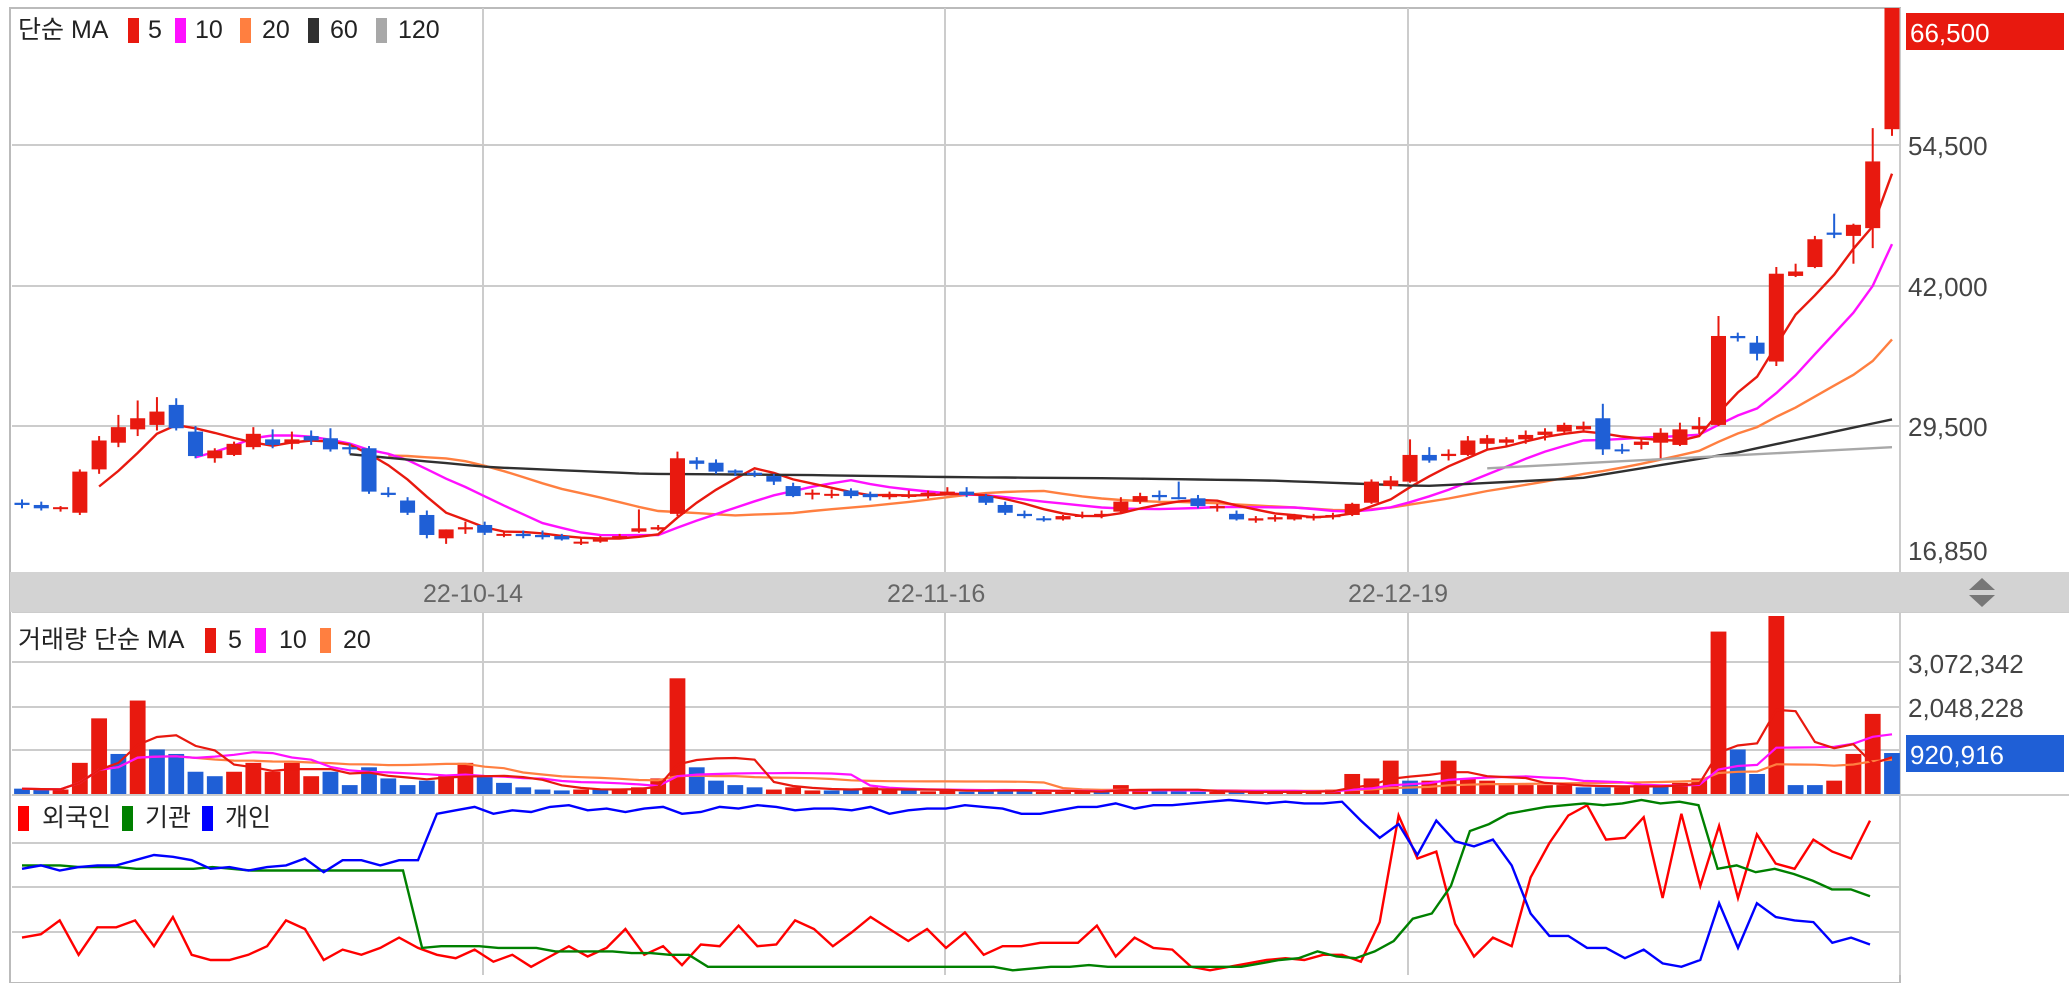  Describe the element at coordinates (1966, 708) in the screenshot. I see `volume-tick-2: 2,048,228` at that location.